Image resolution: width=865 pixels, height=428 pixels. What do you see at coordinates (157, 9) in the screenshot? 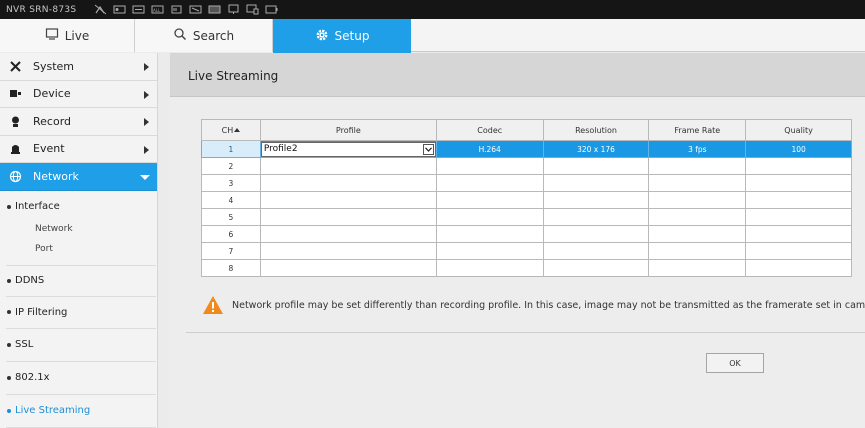
I see `record-all-icon: ALL` at bounding box center [157, 9].